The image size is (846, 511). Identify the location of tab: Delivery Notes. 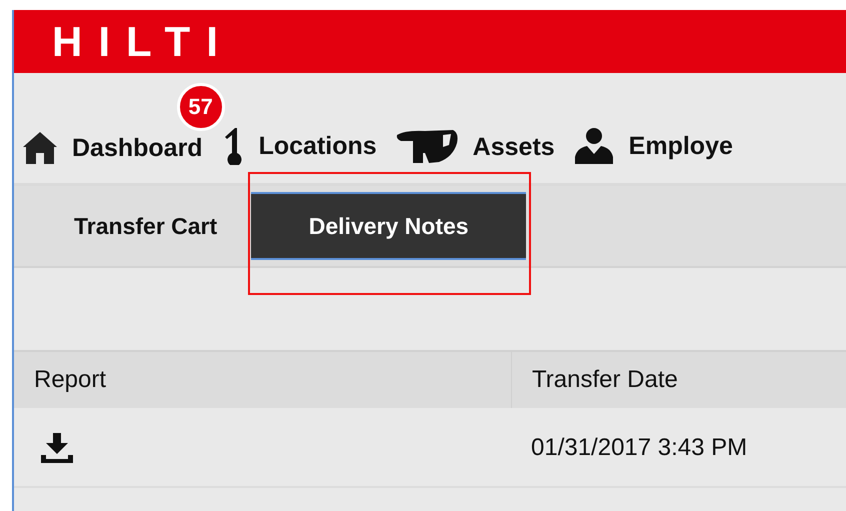
(388, 226).